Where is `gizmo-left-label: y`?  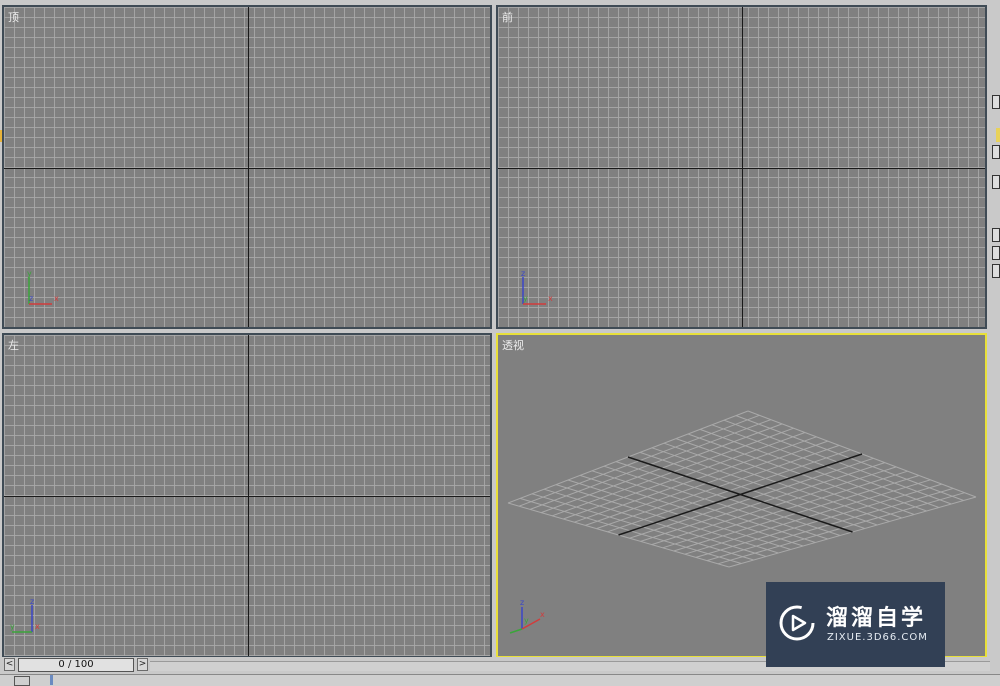 gizmo-left-label: y is located at coordinates (12, 626).